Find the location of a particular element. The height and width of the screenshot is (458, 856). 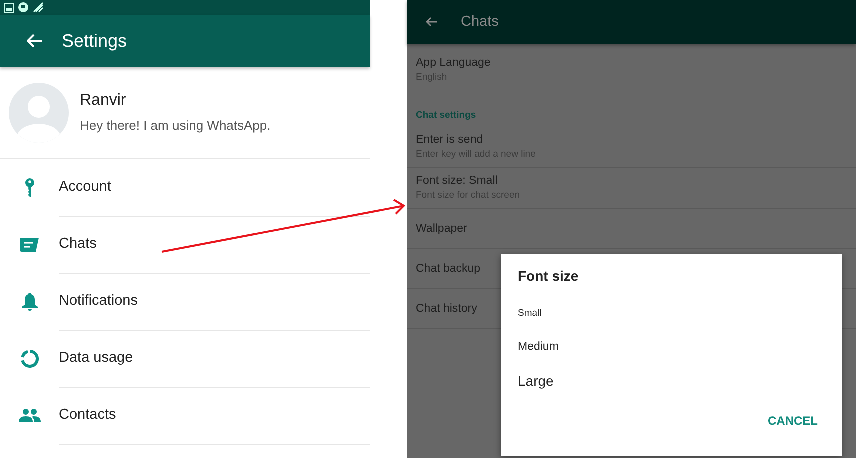

settings-menu-item: Contacts is located at coordinates (87, 415).